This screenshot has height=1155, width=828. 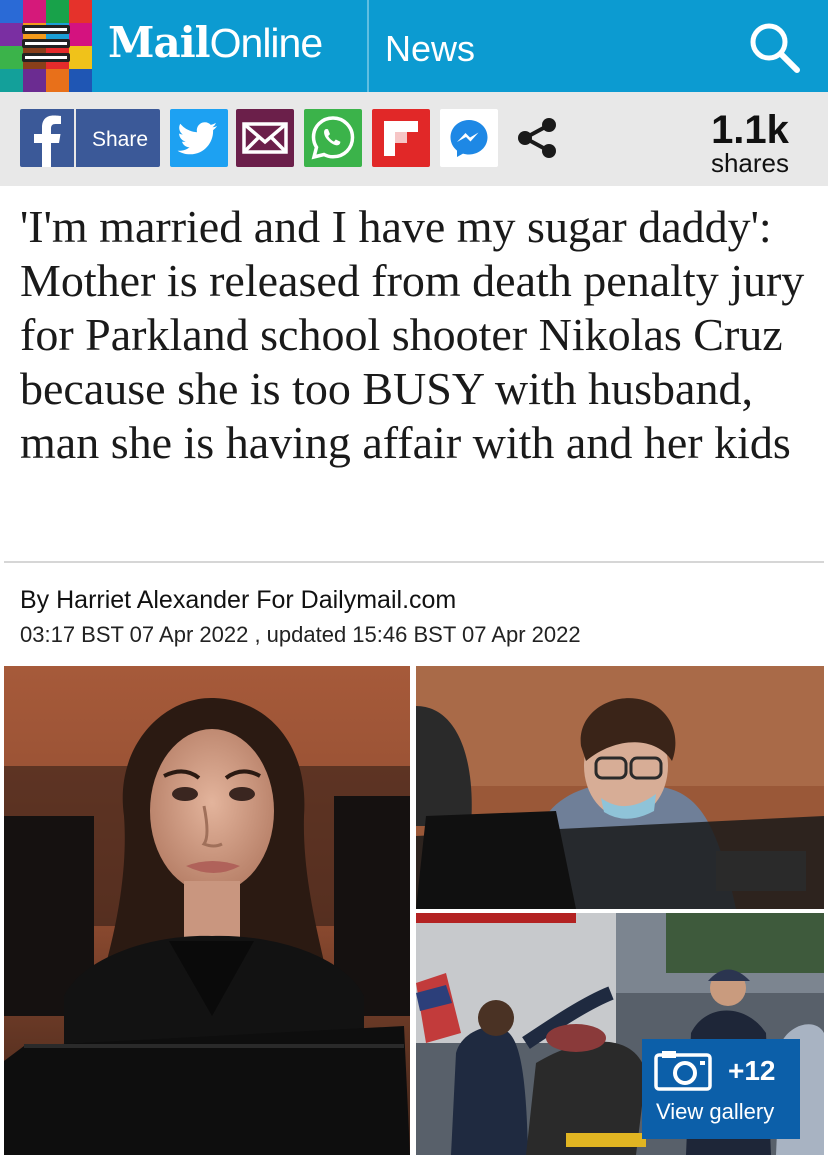 What do you see at coordinates (620, 787) in the screenshot?
I see `defendant-photo` at bounding box center [620, 787].